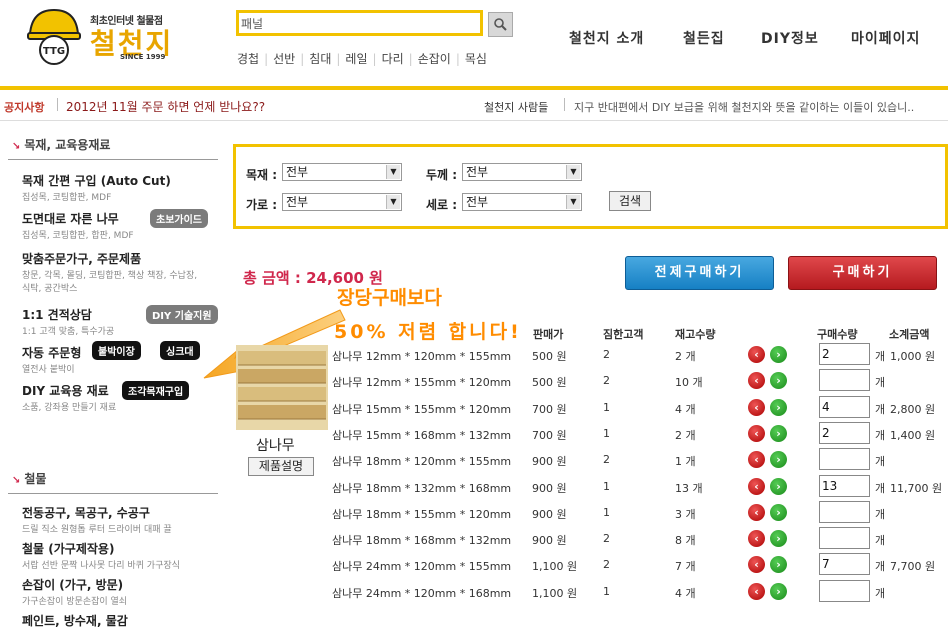 This screenshot has width=948, height=634. What do you see at coordinates (844, 485) in the screenshot?
I see `quantity-input: 13` at bounding box center [844, 485].